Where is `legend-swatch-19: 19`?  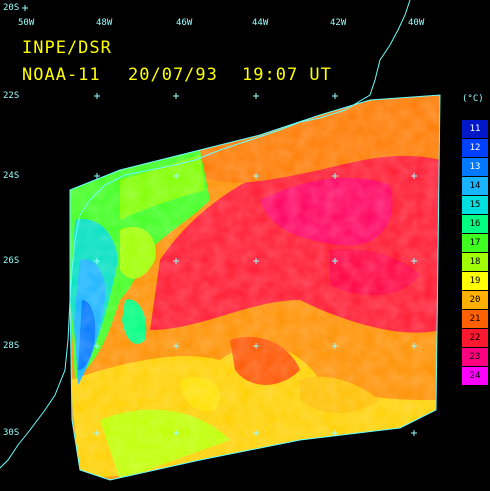 legend-swatch-19: 19 is located at coordinates (475, 281).